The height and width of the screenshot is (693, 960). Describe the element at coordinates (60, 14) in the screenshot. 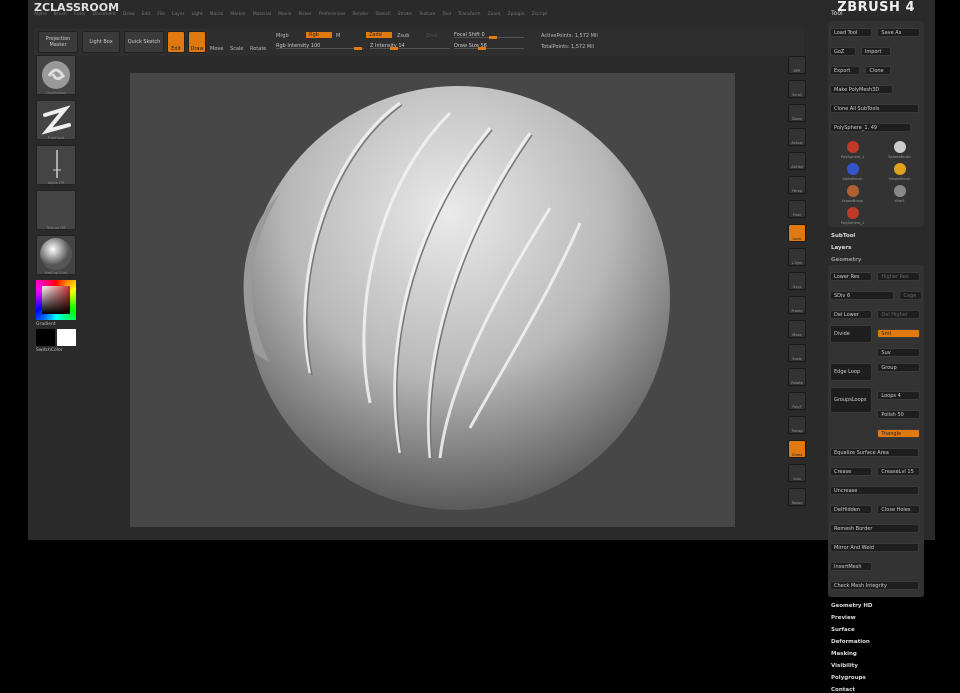

I see `menu-brush: Brush` at that location.